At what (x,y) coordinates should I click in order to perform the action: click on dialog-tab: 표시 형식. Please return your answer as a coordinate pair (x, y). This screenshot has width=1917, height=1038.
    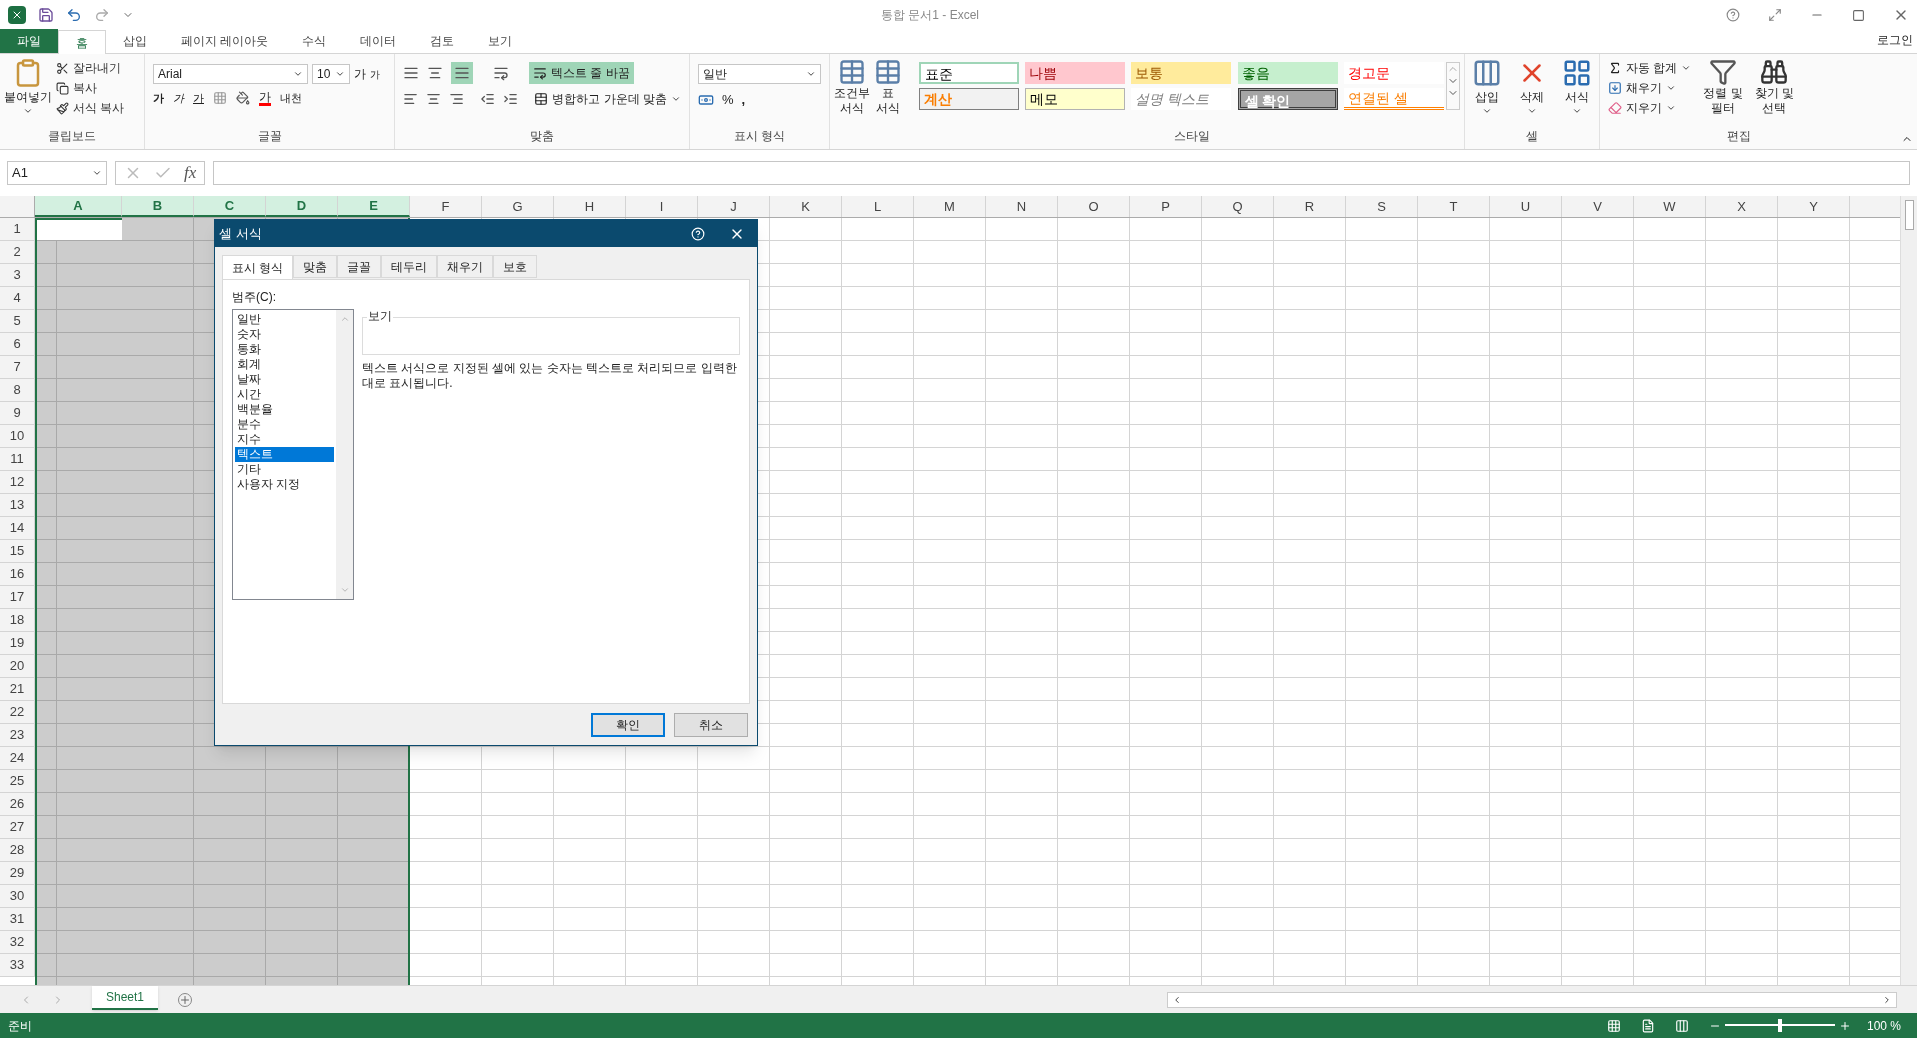
    Looking at the image, I should click on (258, 267).